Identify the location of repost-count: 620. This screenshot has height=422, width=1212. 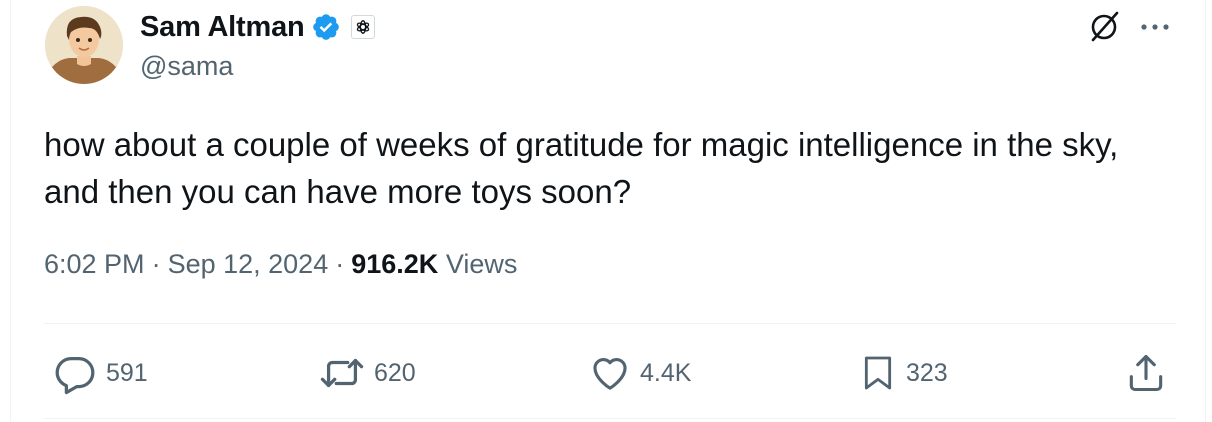
(395, 372).